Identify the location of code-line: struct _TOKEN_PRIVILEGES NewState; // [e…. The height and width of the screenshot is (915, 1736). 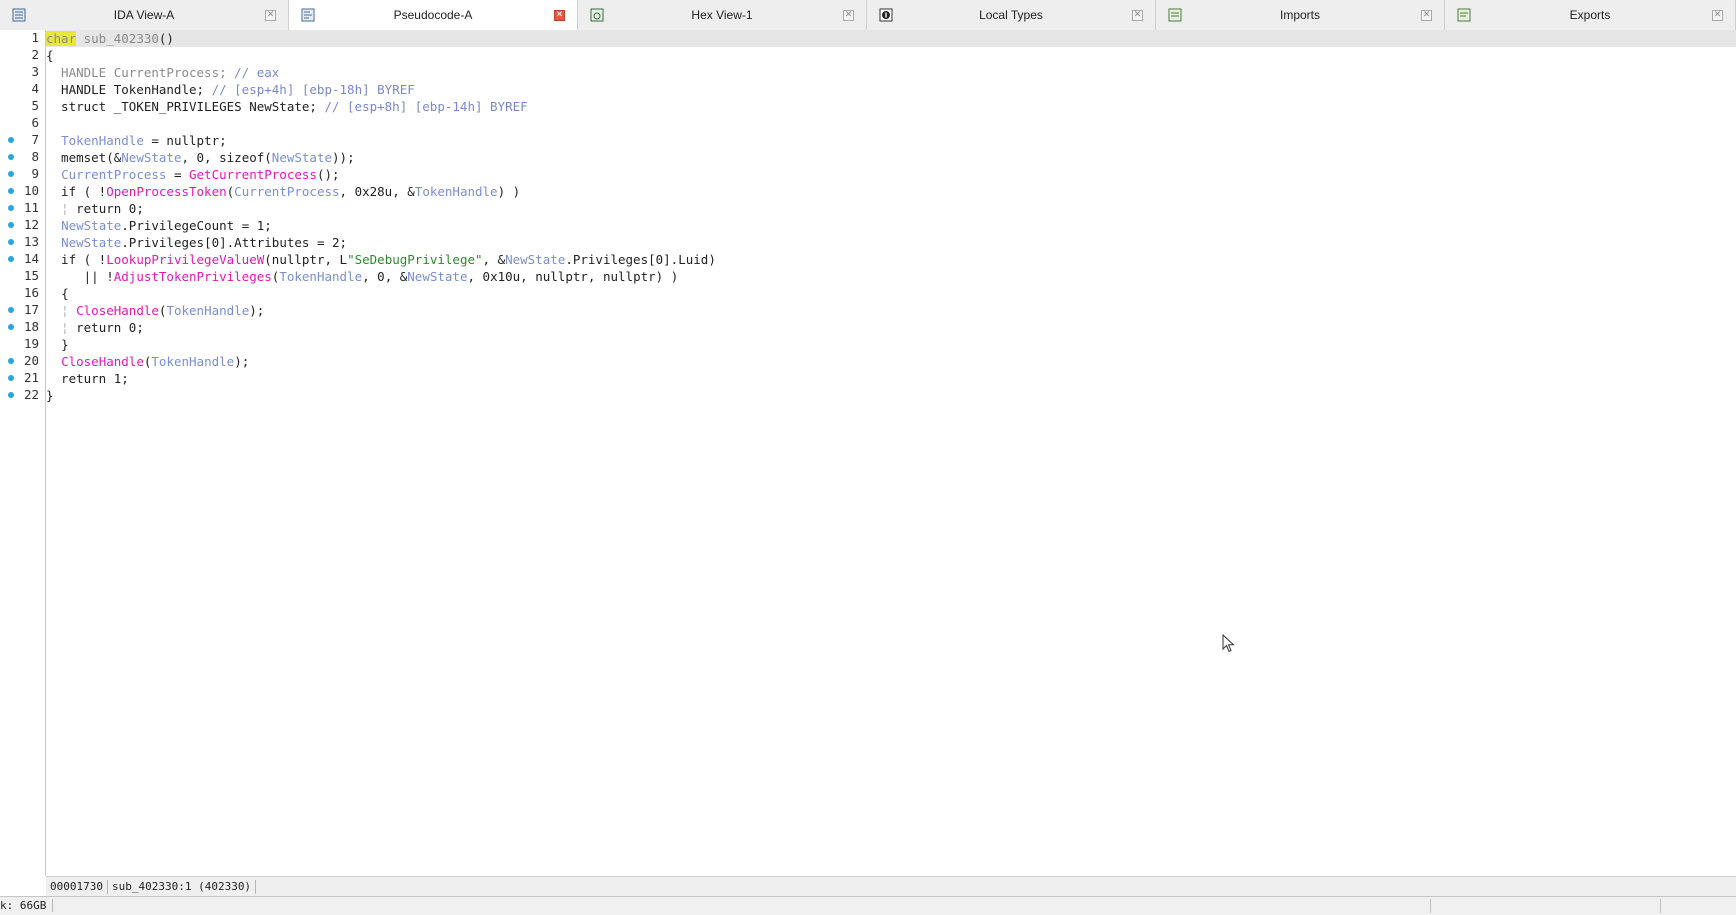
(287, 106).